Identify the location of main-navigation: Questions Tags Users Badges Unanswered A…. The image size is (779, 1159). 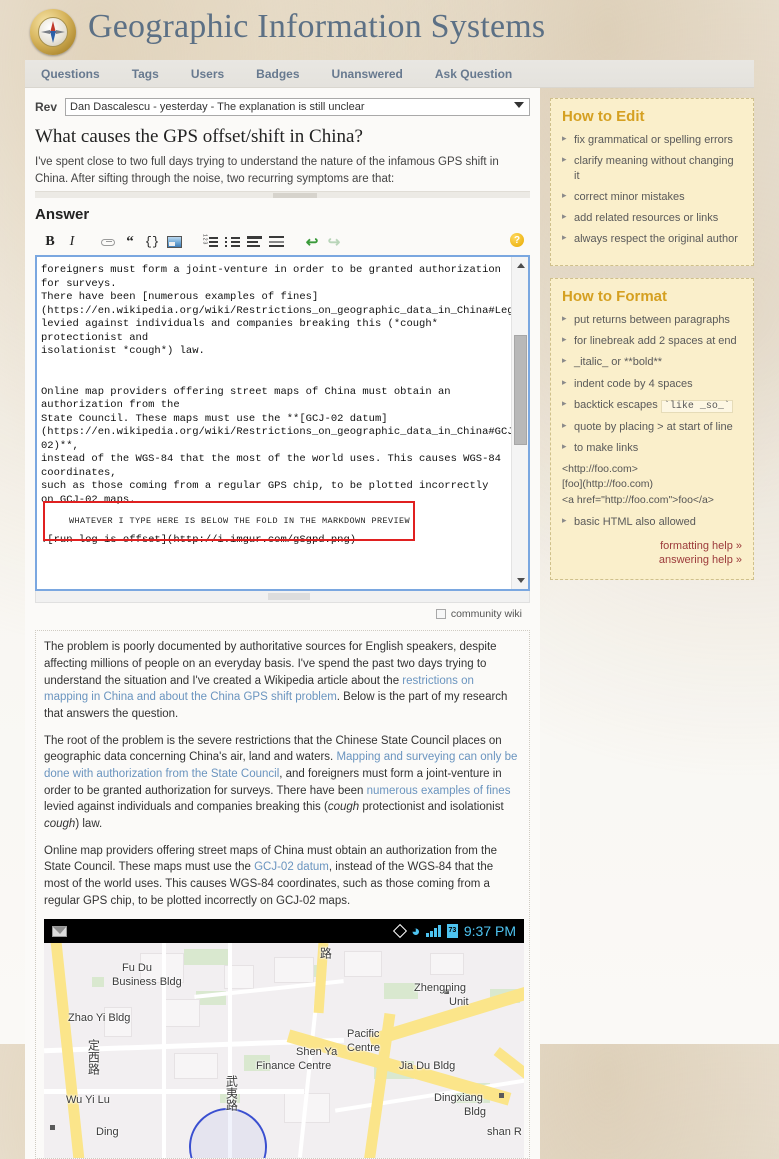
(389, 74).